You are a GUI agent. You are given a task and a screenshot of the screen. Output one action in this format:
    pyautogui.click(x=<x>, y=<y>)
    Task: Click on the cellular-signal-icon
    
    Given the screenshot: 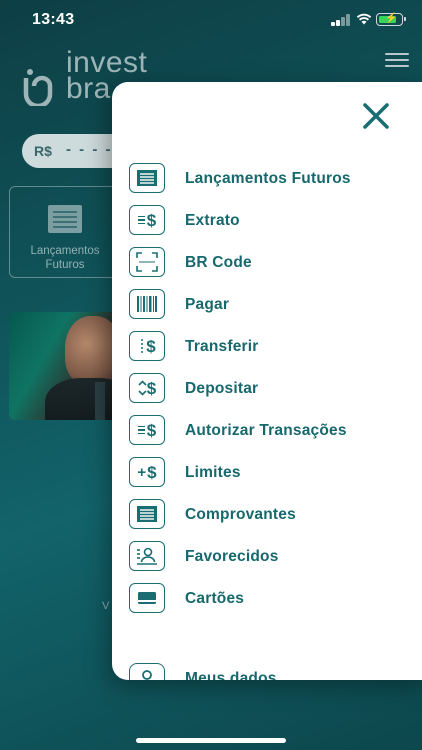 What is the action you would take?
    pyautogui.click(x=341, y=20)
    